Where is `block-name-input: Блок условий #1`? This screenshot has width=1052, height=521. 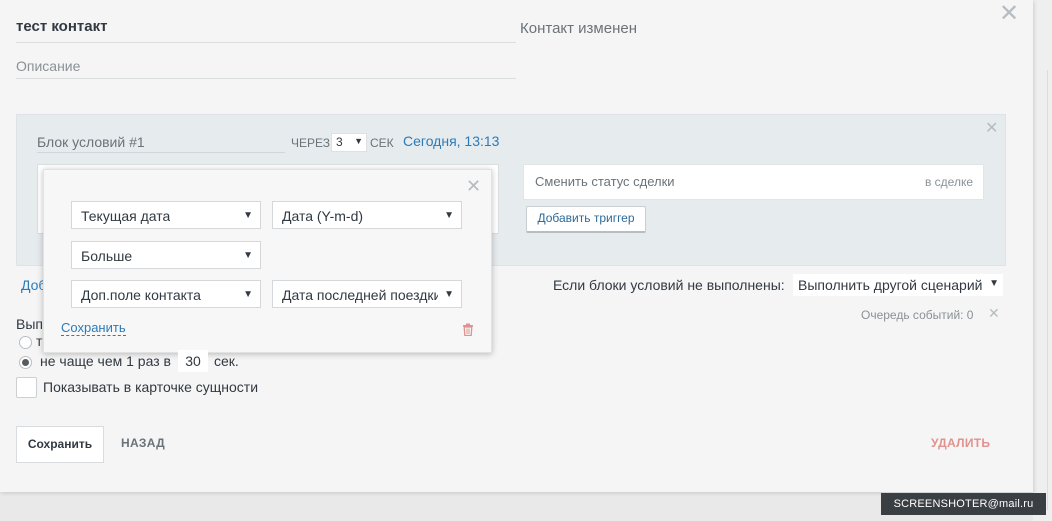 block-name-input: Блок условий #1 is located at coordinates (161, 143).